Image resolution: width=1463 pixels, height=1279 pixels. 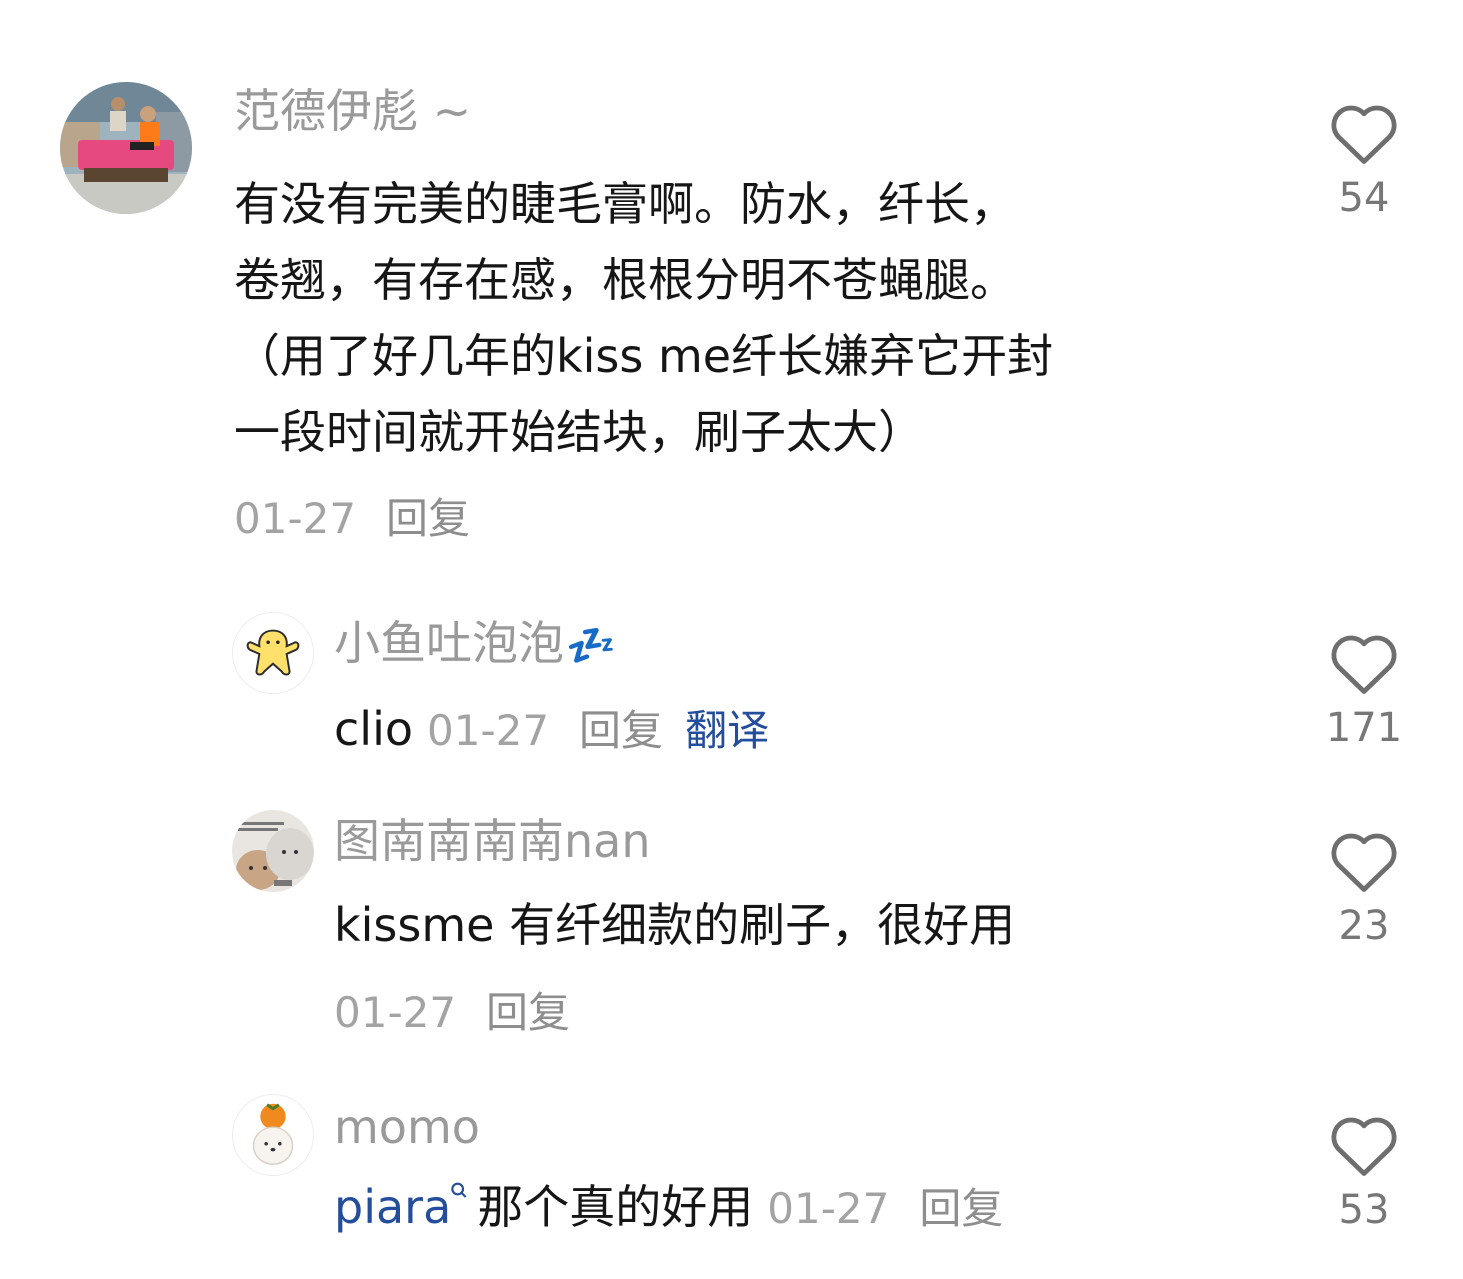 I want to click on comment-username: 范德伊彪 ~, so click(x=352, y=111).